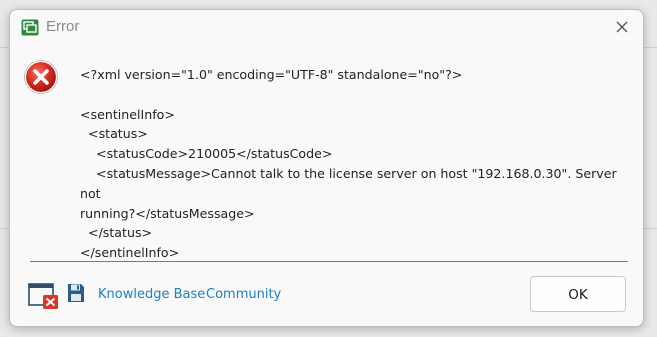  I want to click on save-icon, so click(76, 293).